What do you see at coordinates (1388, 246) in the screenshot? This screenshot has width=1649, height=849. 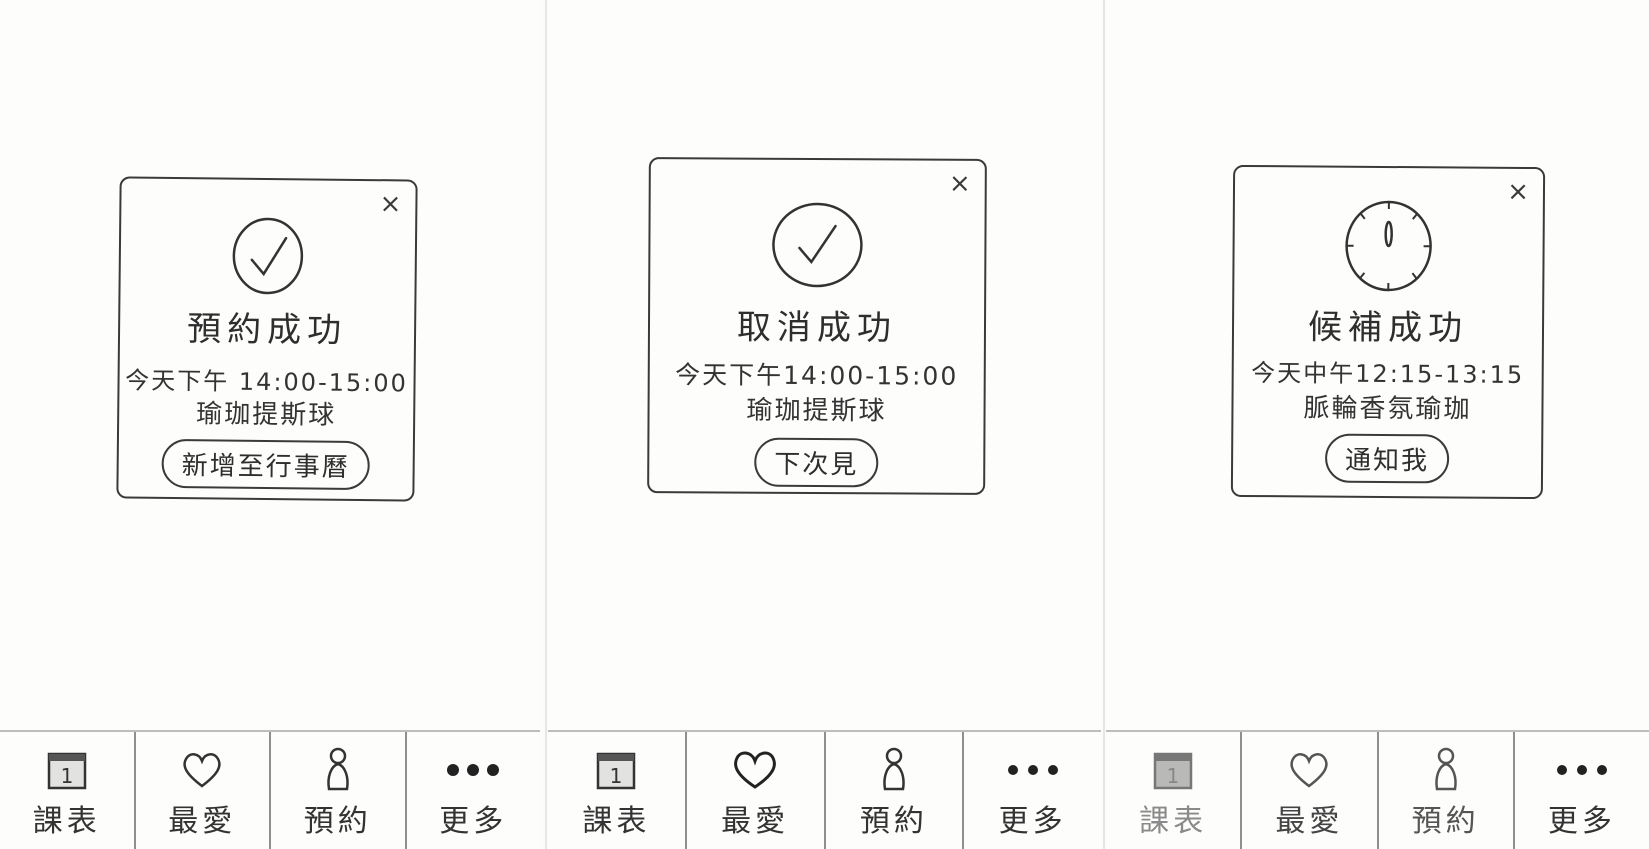 I see `clock-icon` at bounding box center [1388, 246].